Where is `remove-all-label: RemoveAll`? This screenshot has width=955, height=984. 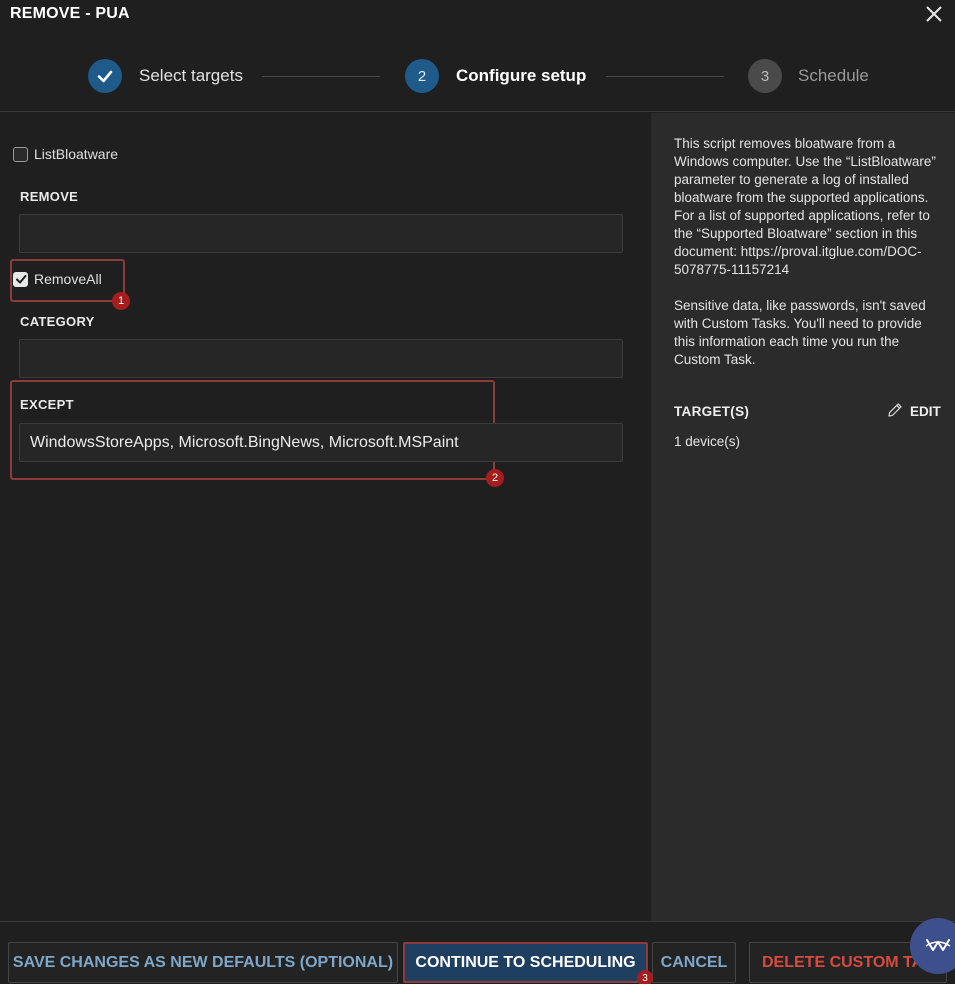
remove-all-label: RemoveAll is located at coordinates (68, 279).